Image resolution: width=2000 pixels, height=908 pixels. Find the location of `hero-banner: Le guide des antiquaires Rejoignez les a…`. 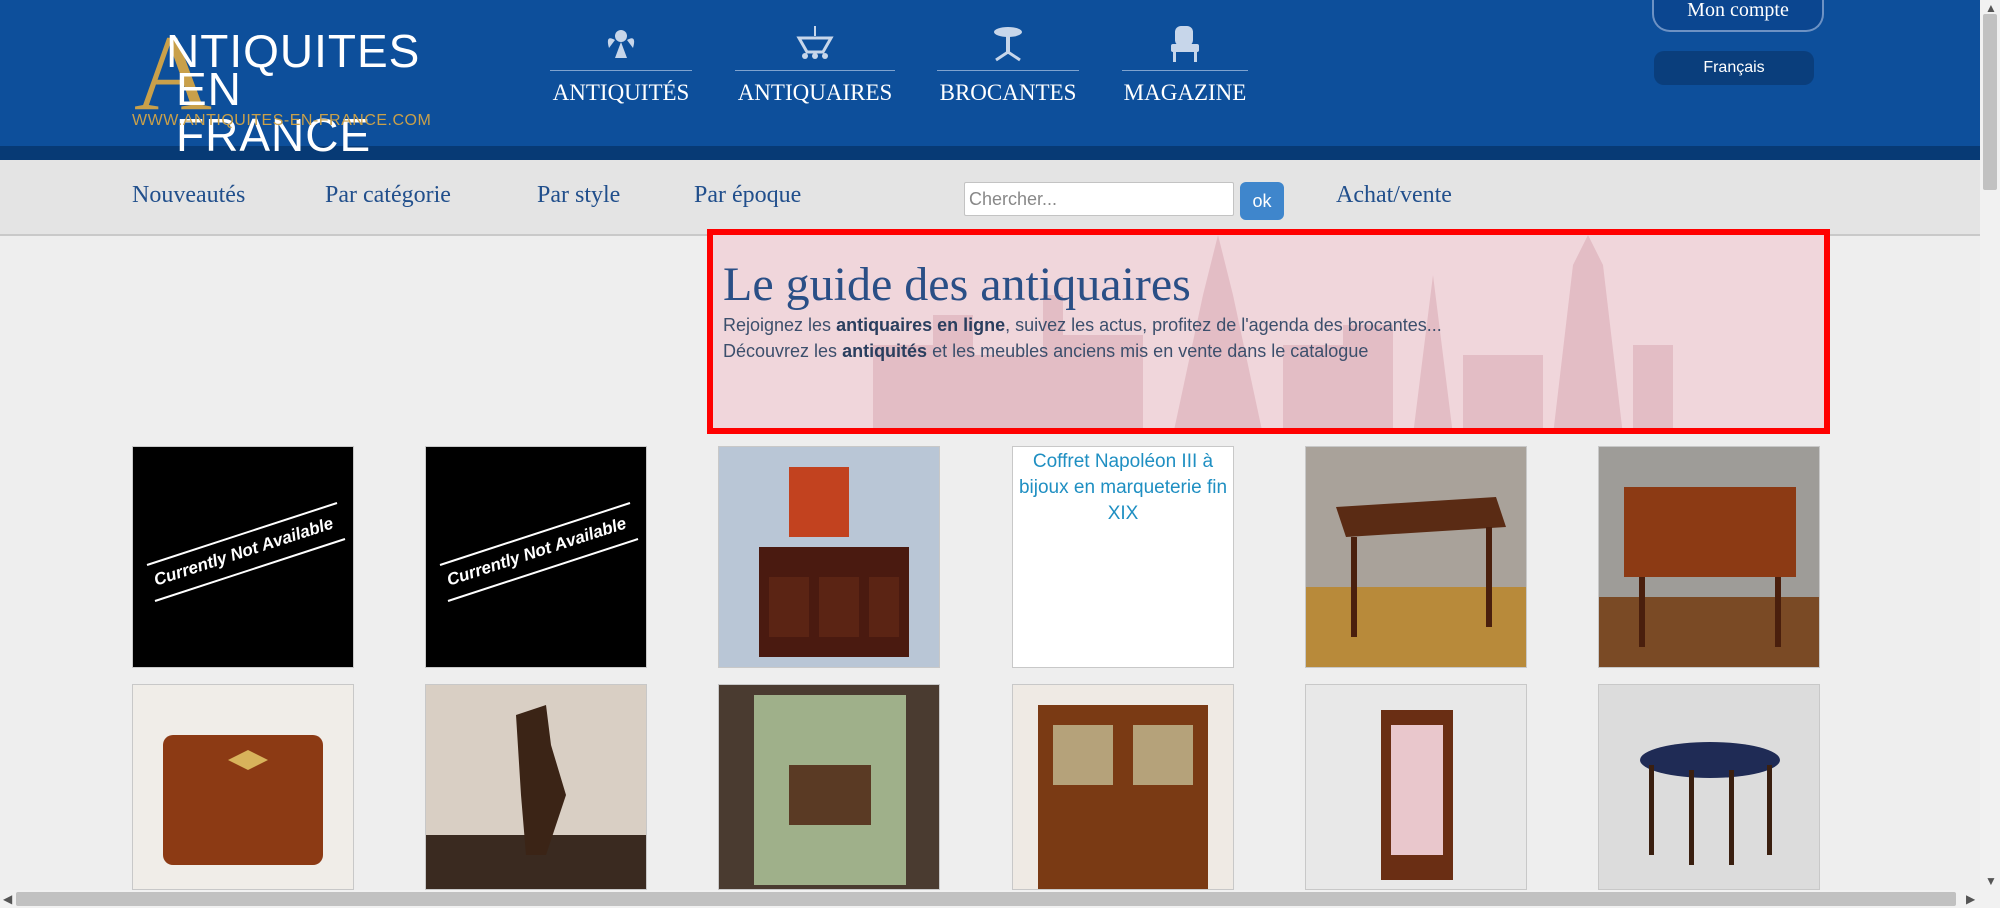

hero-banner: Le guide des antiquaires Rejoignez les a… is located at coordinates (1268, 331).